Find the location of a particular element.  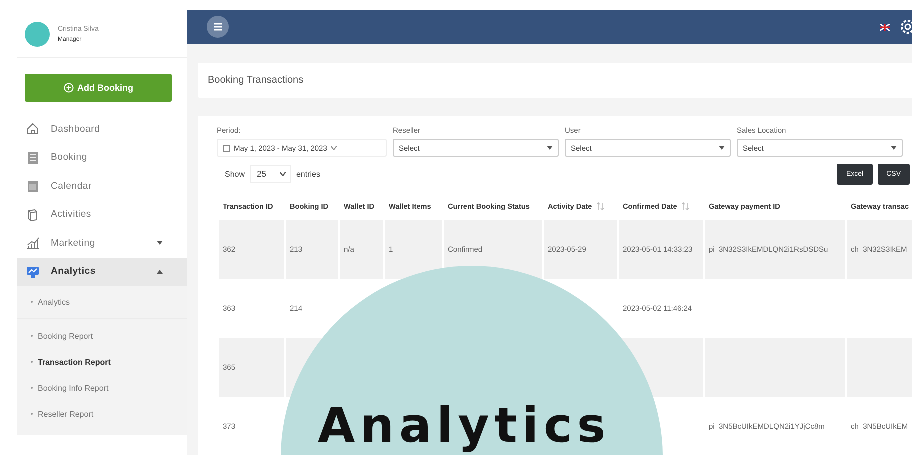

sidebar-item: Marketing is located at coordinates (102, 243).